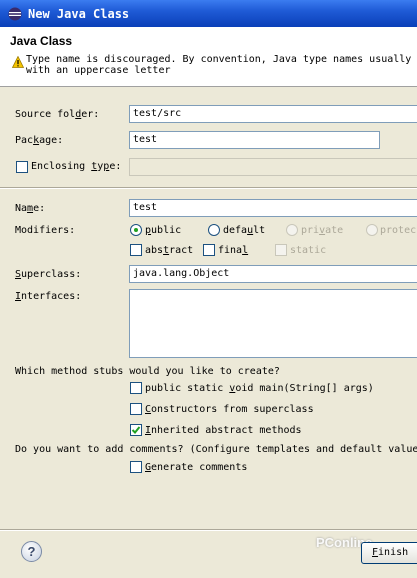 The image size is (417, 578). I want to click on source-folder-input: test/src, so click(273, 114).